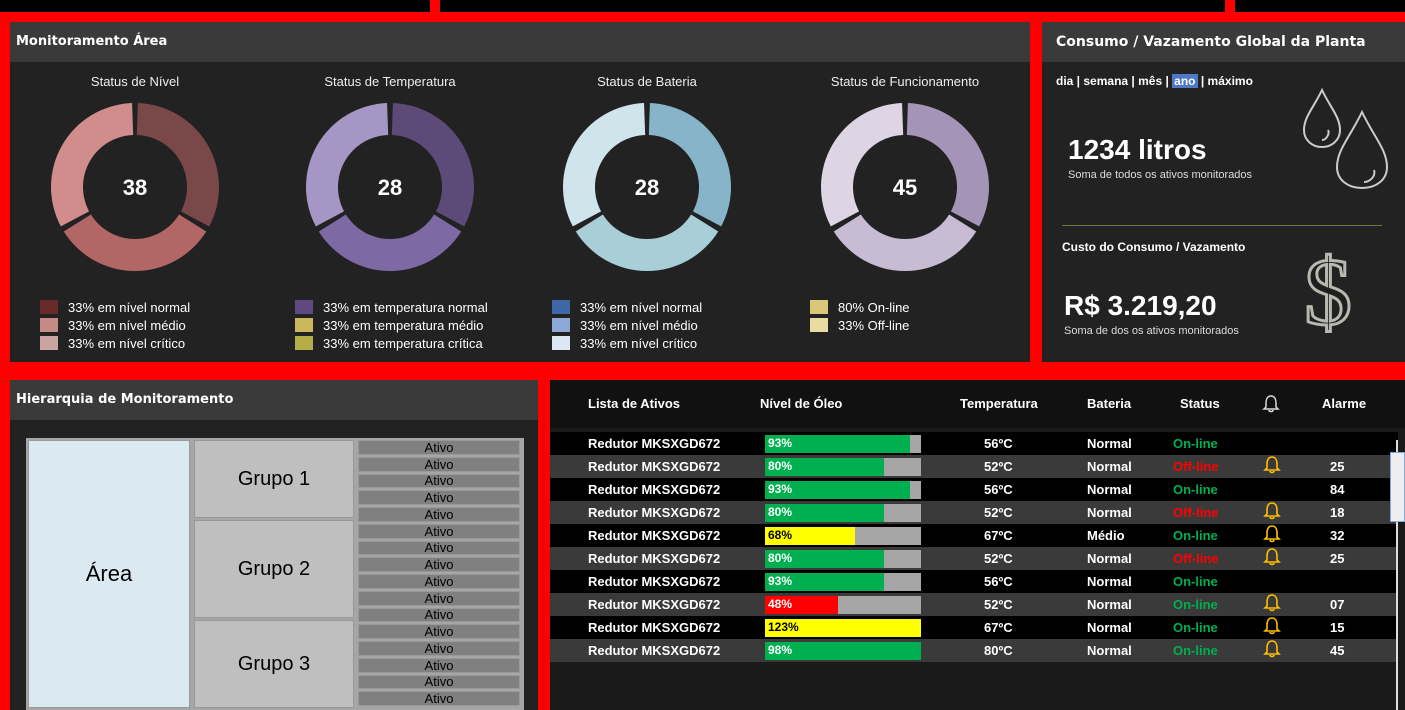 The height and width of the screenshot is (710, 1405). I want to click on col-status: Status, so click(1200, 403).